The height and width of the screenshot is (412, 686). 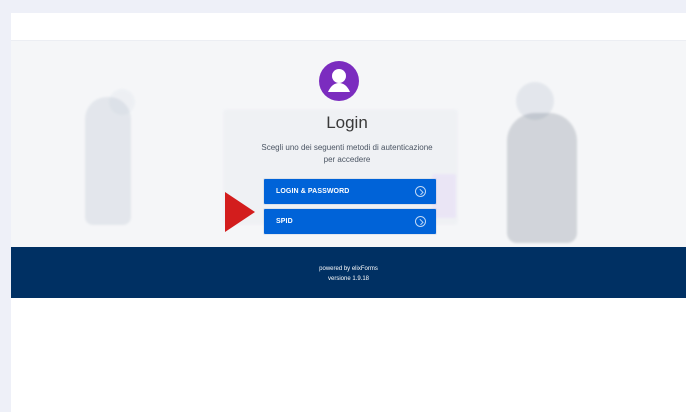 What do you see at coordinates (350, 221) in the screenshot?
I see `spid-button: SPID` at bounding box center [350, 221].